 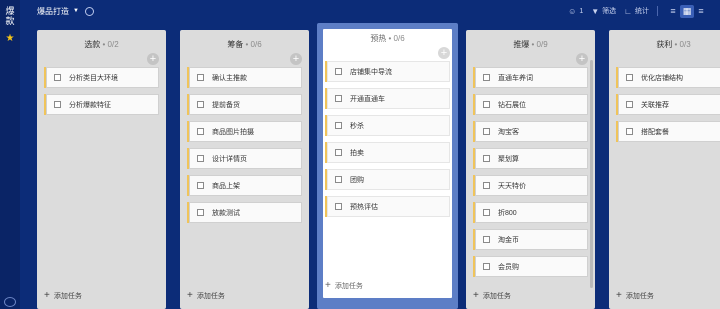 What do you see at coordinates (387, 152) in the screenshot?
I see `task-card: 拍卖` at bounding box center [387, 152].